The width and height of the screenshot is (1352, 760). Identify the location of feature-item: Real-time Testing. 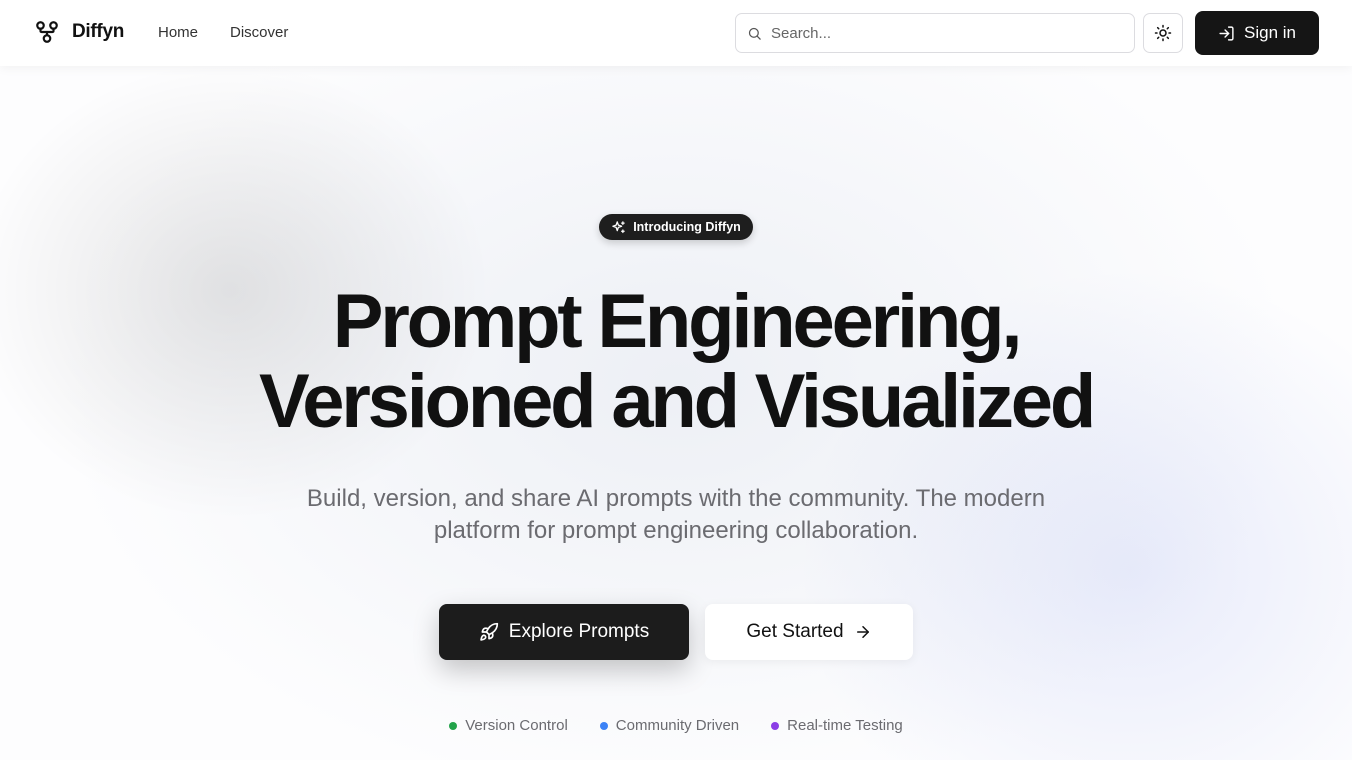
(837, 725).